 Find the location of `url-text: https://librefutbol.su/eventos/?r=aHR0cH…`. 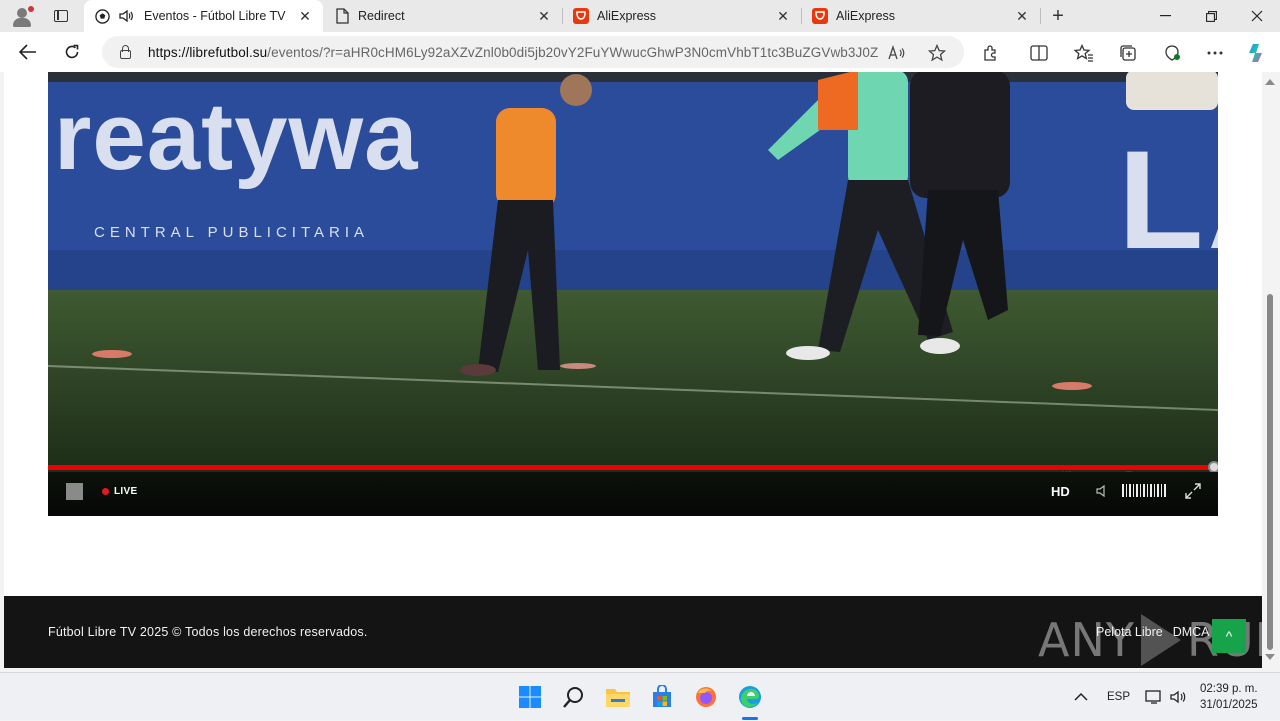

url-text: https://librefutbol.su/eventos/?r=aHR0cH… is located at coordinates (513, 52).